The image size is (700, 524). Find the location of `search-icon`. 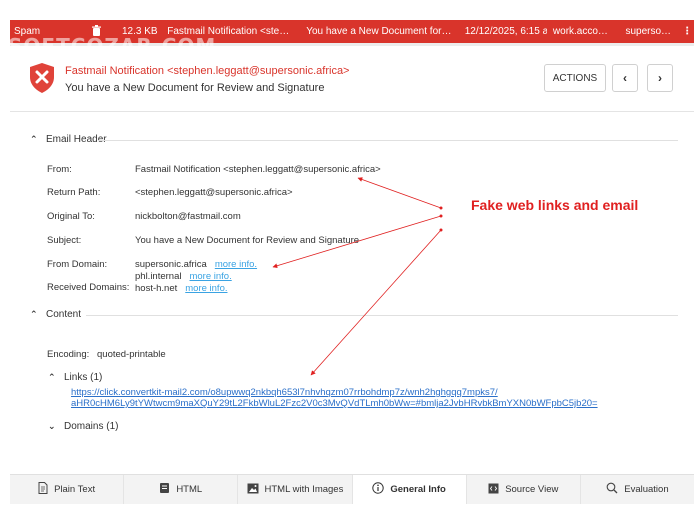

search-icon is located at coordinates (612, 489).